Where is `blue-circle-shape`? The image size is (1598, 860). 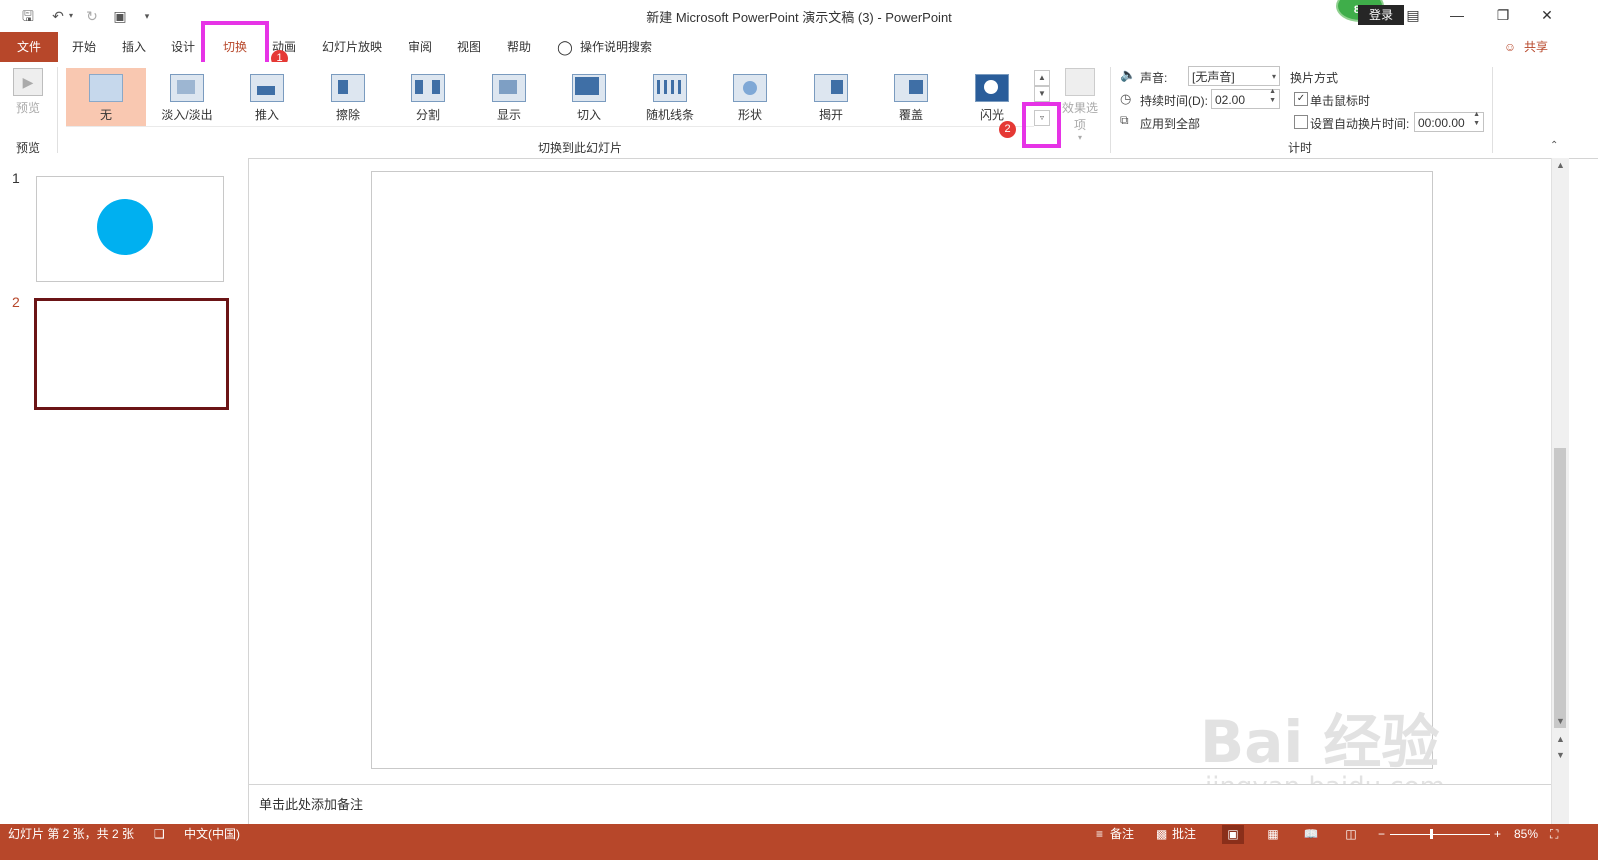
blue-circle-shape is located at coordinates (125, 227).